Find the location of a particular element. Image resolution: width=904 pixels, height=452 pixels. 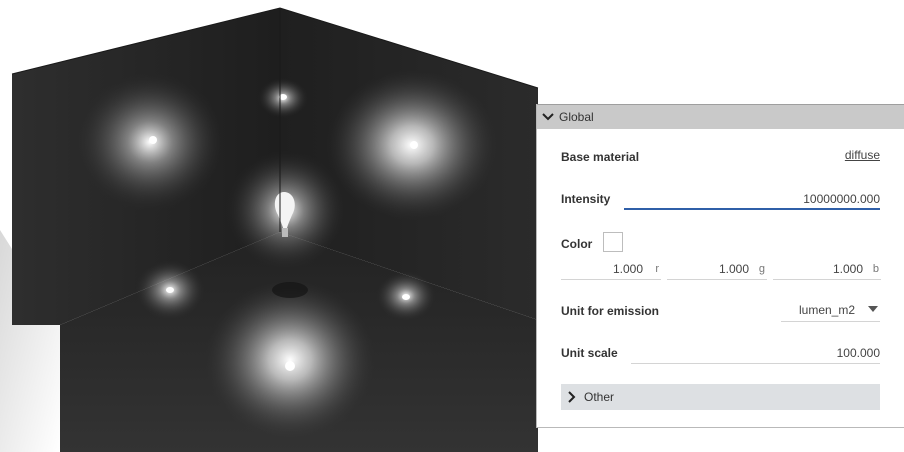

color-swatch is located at coordinates (613, 242).